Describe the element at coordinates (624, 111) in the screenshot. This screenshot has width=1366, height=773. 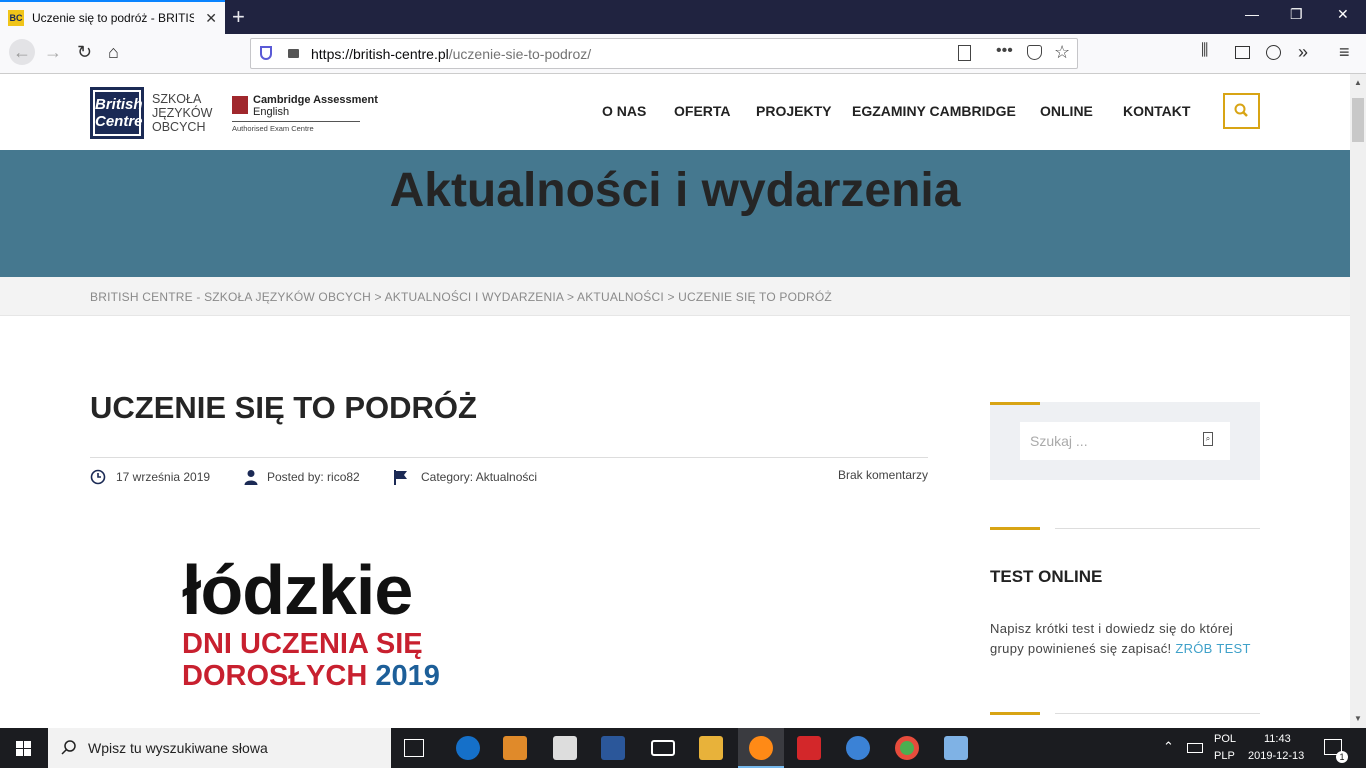
I see `menu-item-o-nas: O NAS` at that location.